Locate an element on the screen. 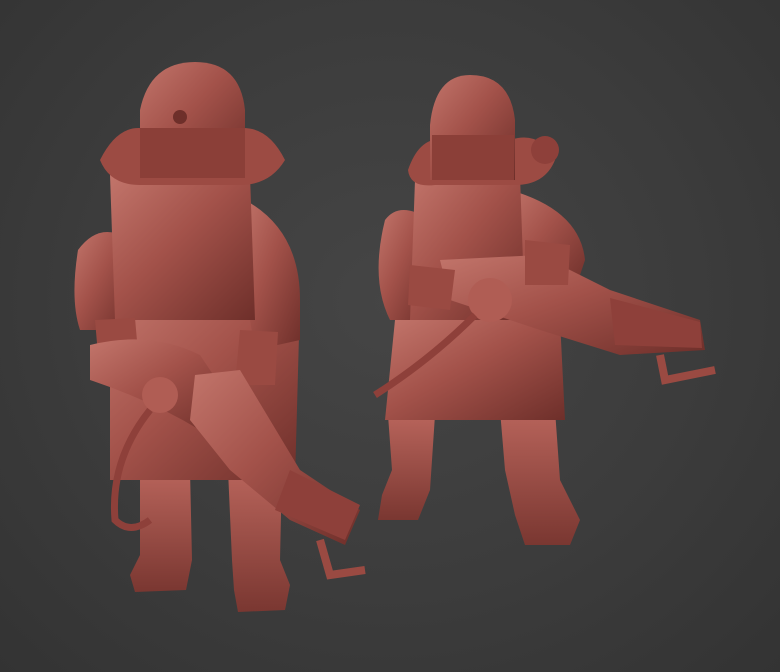  right-figure-right-boot is located at coordinates (540, 477).